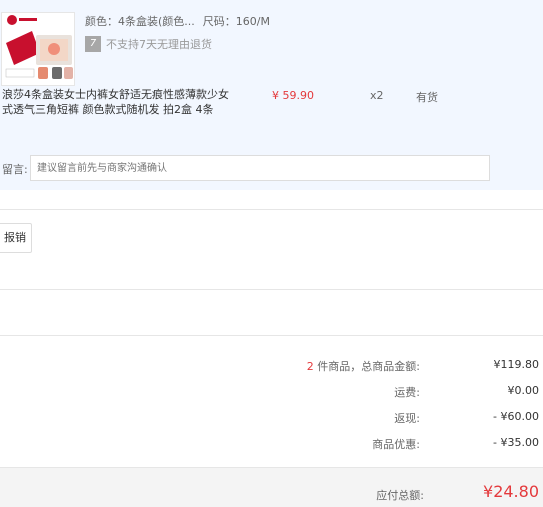  What do you see at coordinates (363, 366) in the screenshot?
I see `summary-goods-label: 2 件商品，总商品金额:` at bounding box center [363, 366].